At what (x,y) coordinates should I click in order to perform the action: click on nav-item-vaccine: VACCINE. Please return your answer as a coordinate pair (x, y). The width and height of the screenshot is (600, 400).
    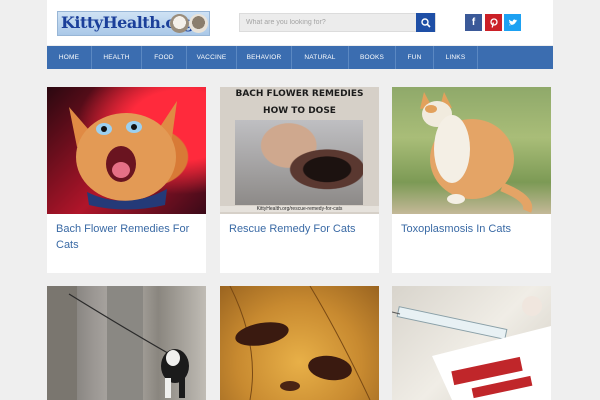
    Looking at the image, I should click on (212, 57).